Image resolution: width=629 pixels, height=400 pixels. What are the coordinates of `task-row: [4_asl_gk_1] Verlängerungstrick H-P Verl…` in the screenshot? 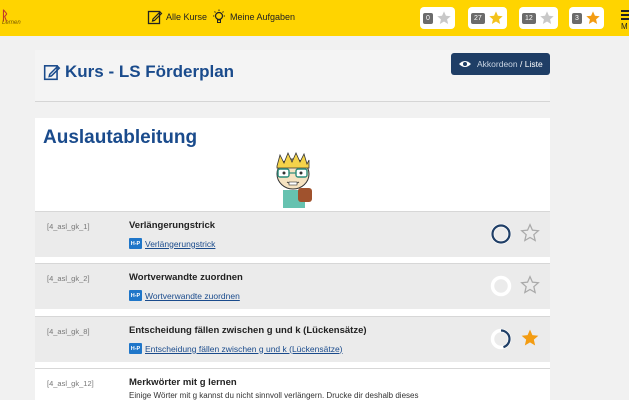 It's located at (292, 234).